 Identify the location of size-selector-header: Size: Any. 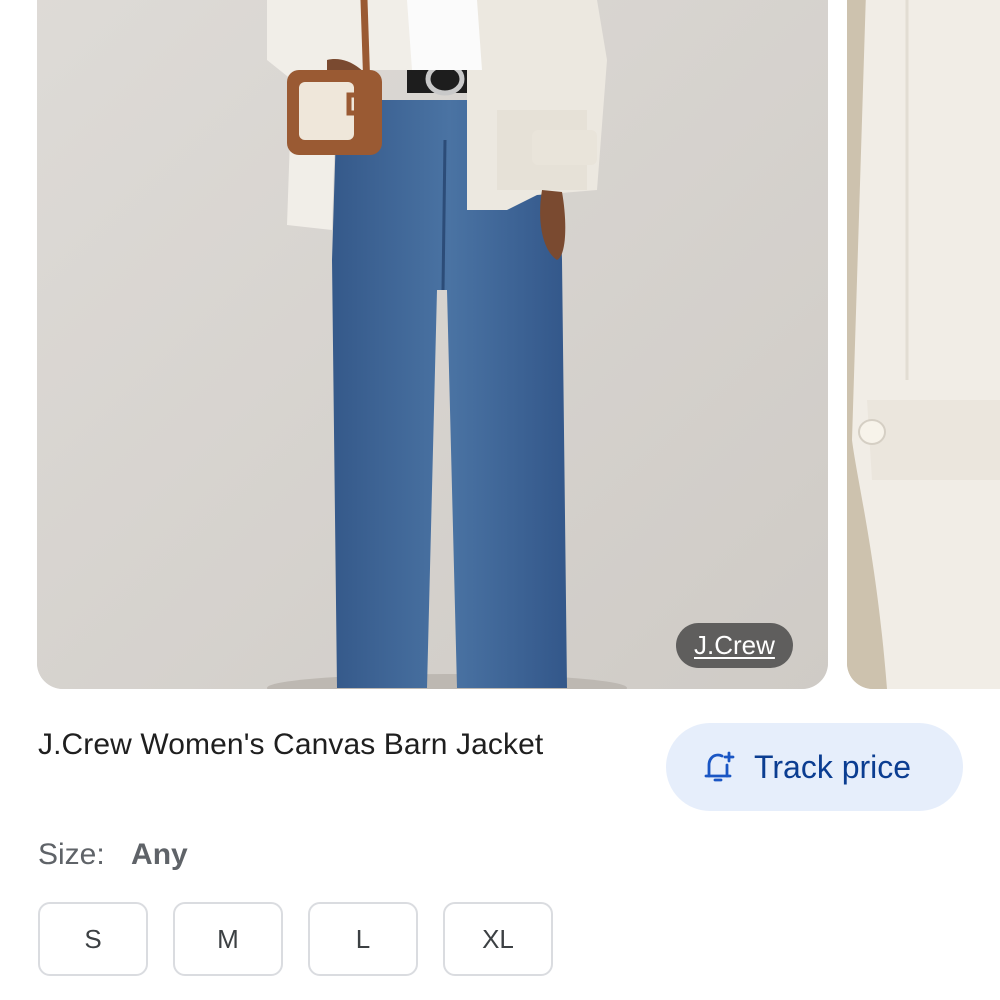
(113, 855).